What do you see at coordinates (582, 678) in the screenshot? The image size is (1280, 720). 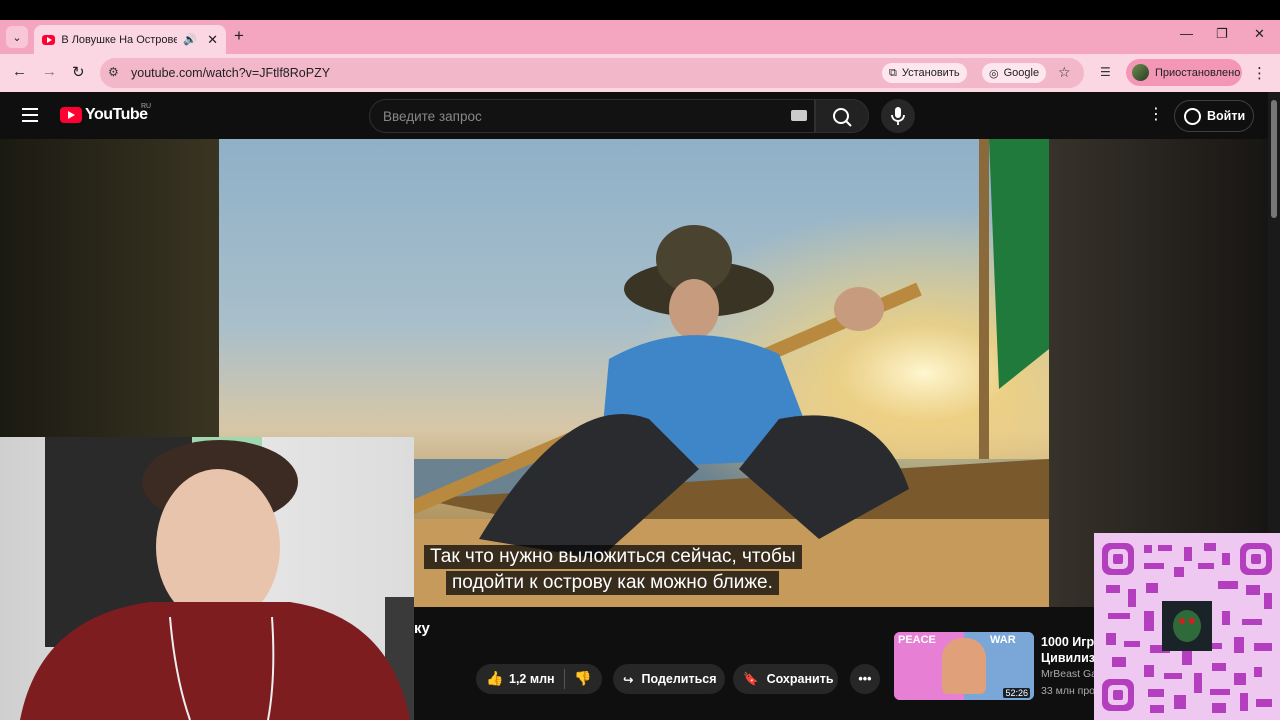 I see `dislike-icon: 👎` at bounding box center [582, 678].